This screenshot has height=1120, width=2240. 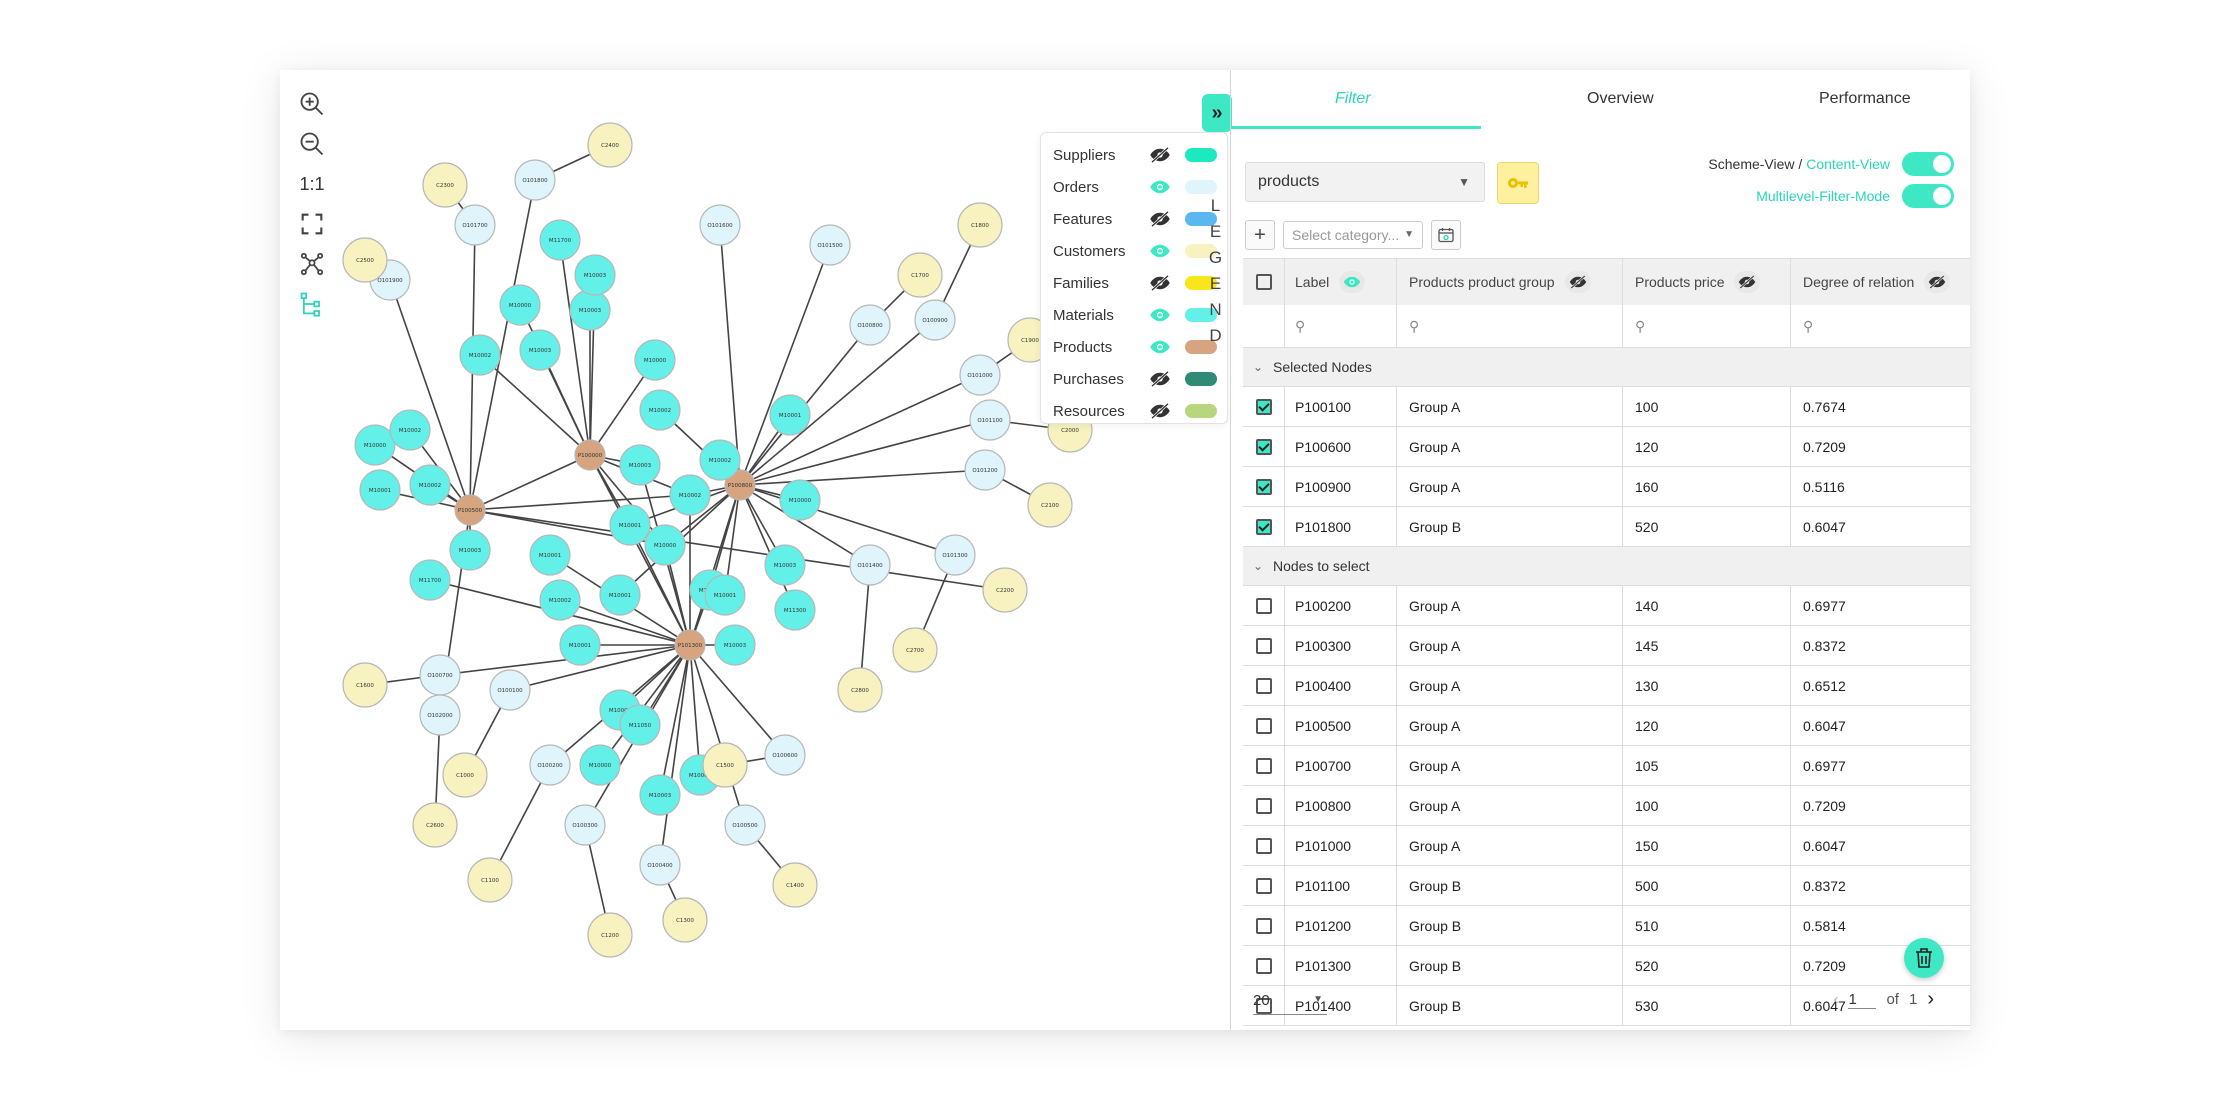 I want to click on table-row: P100400 Group A 130 0.6512, so click(x=1606, y=686).